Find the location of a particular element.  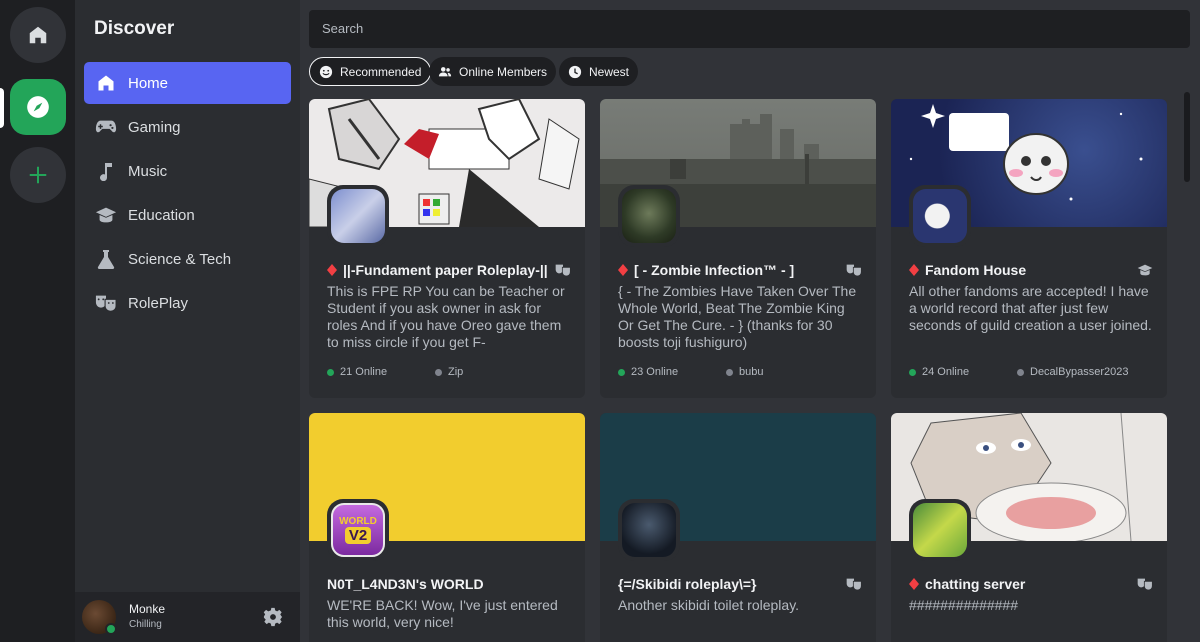

clock-icon is located at coordinates (575, 71).